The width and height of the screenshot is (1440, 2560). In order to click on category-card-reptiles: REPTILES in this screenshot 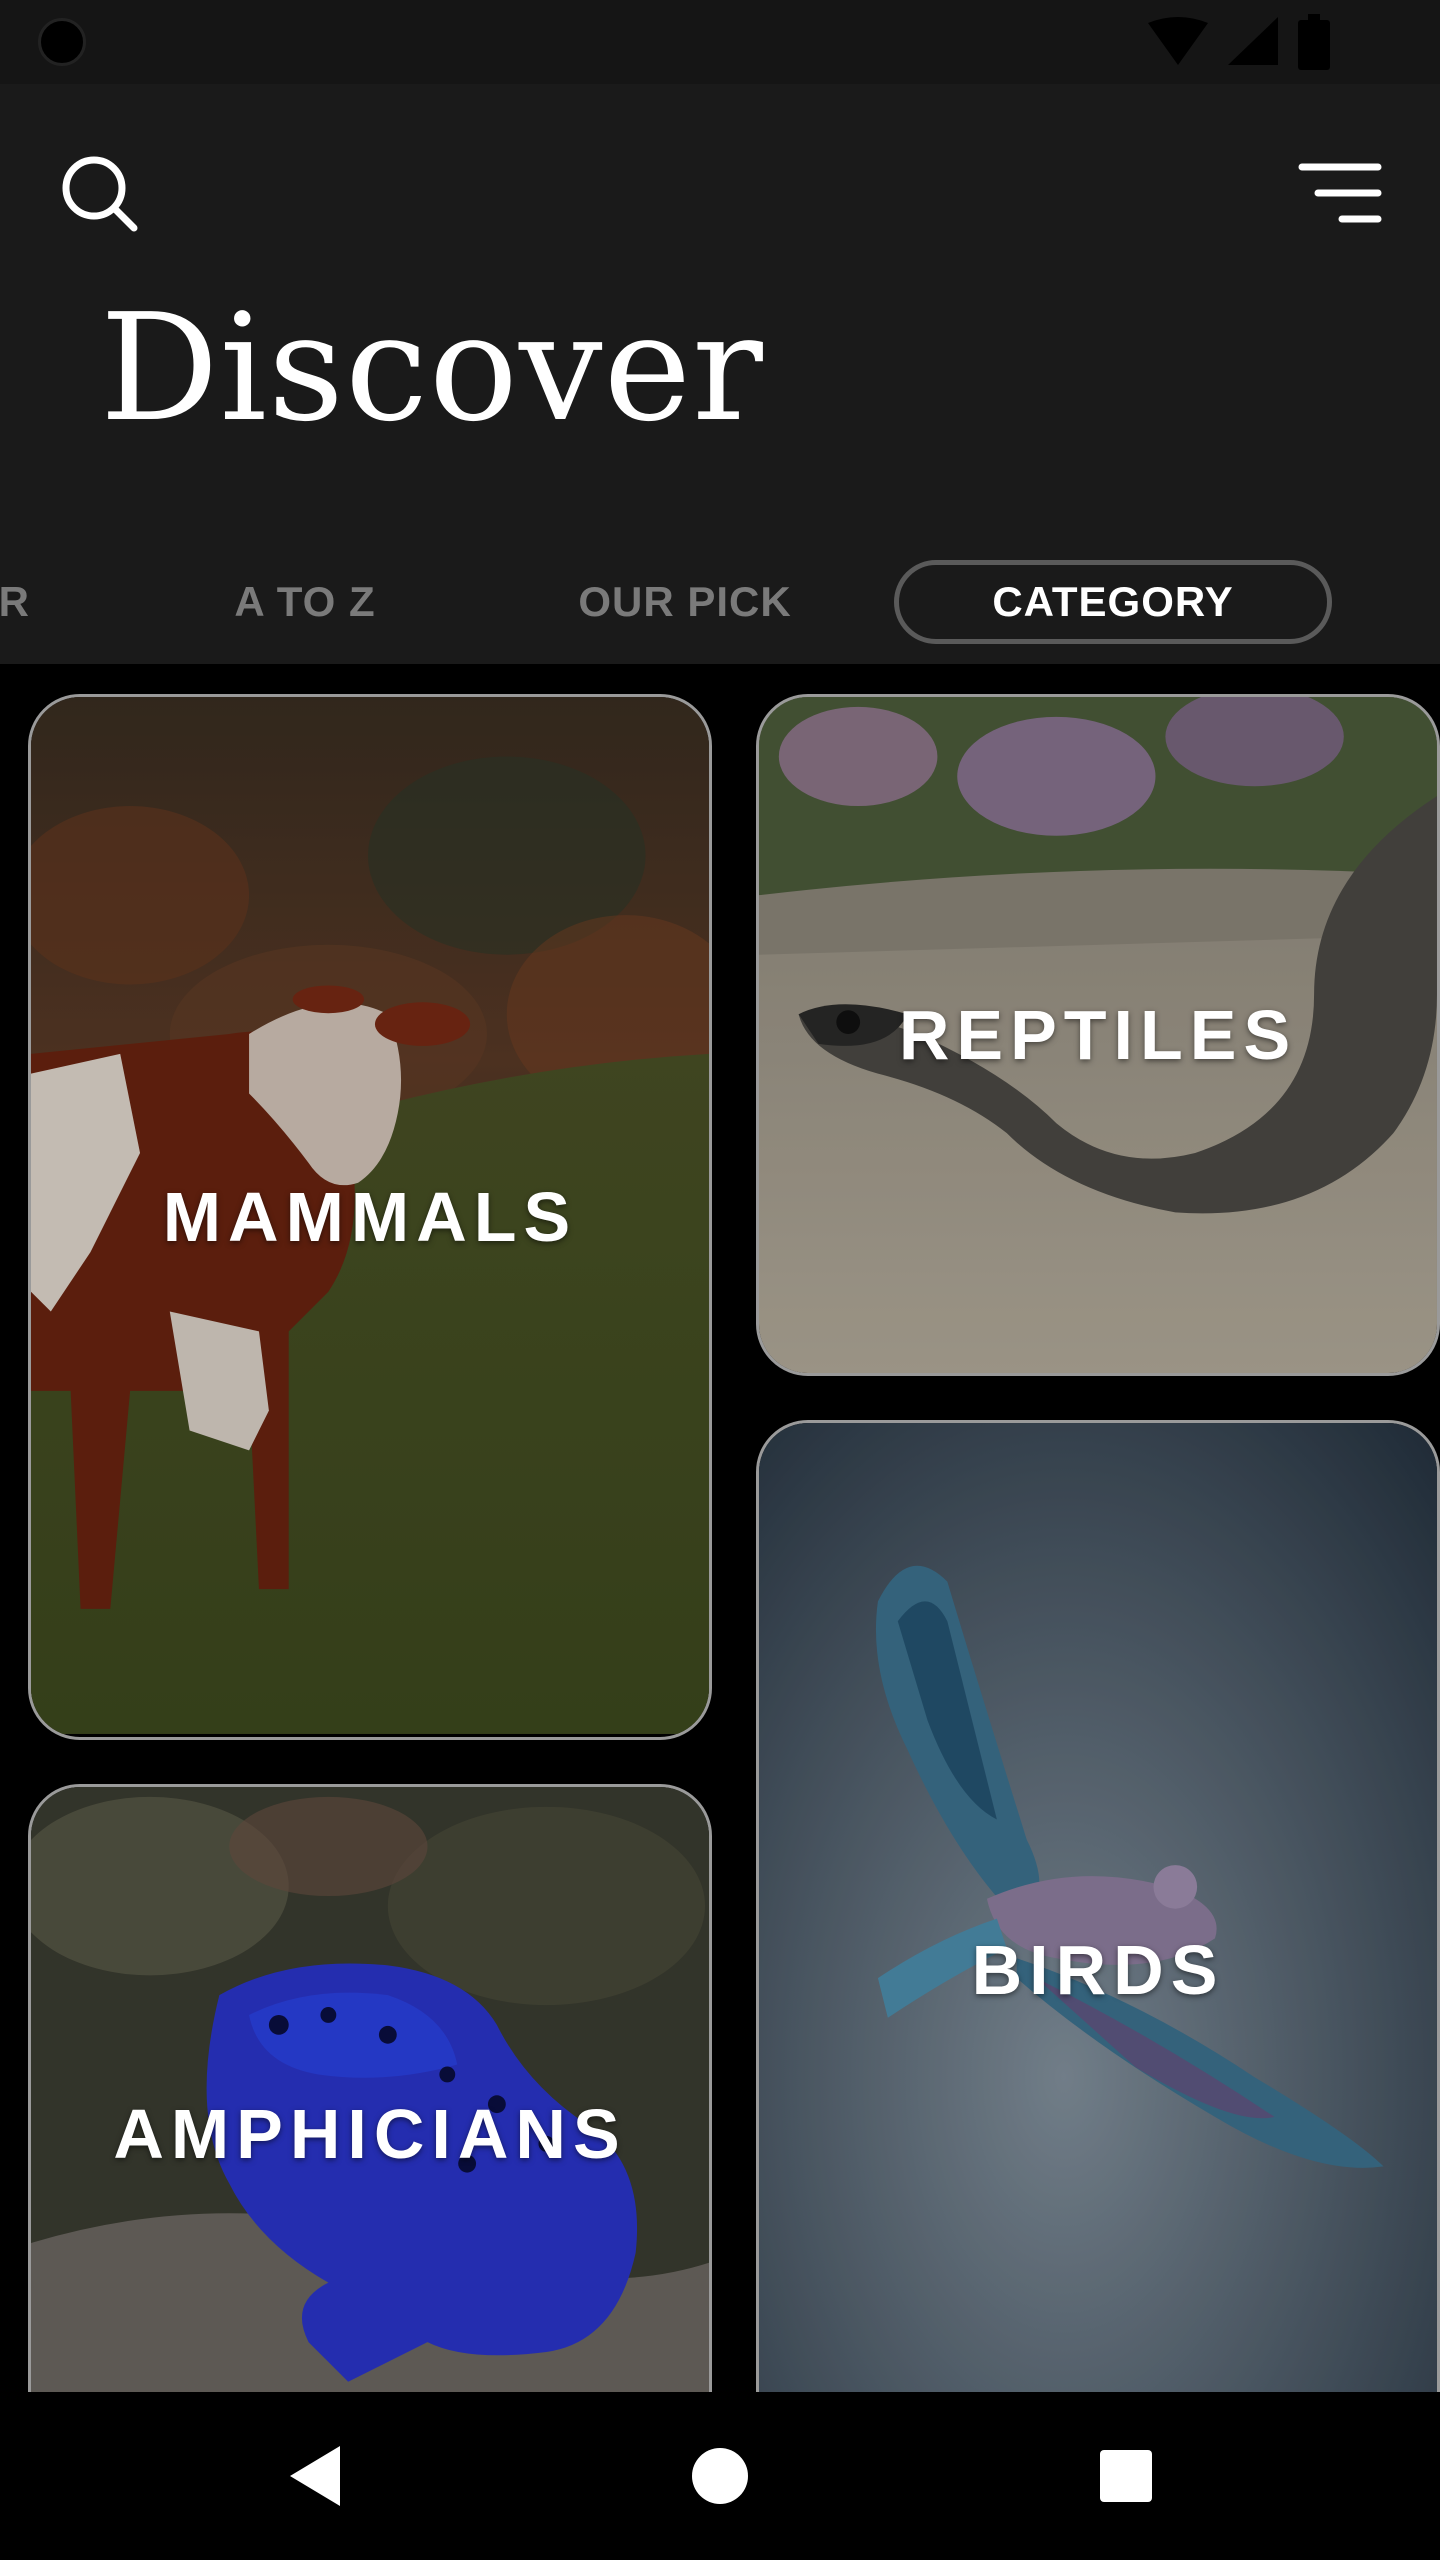, I will do `click(1098, 1035)`.